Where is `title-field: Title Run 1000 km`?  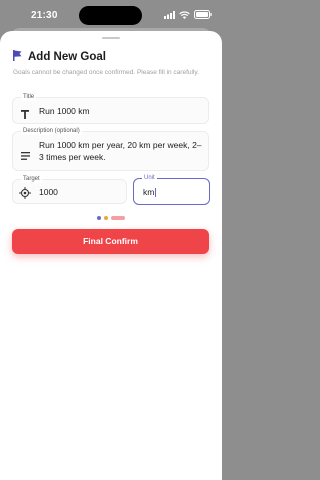
title-field: Title Run 1000 km is located at coordinates (110, 109).